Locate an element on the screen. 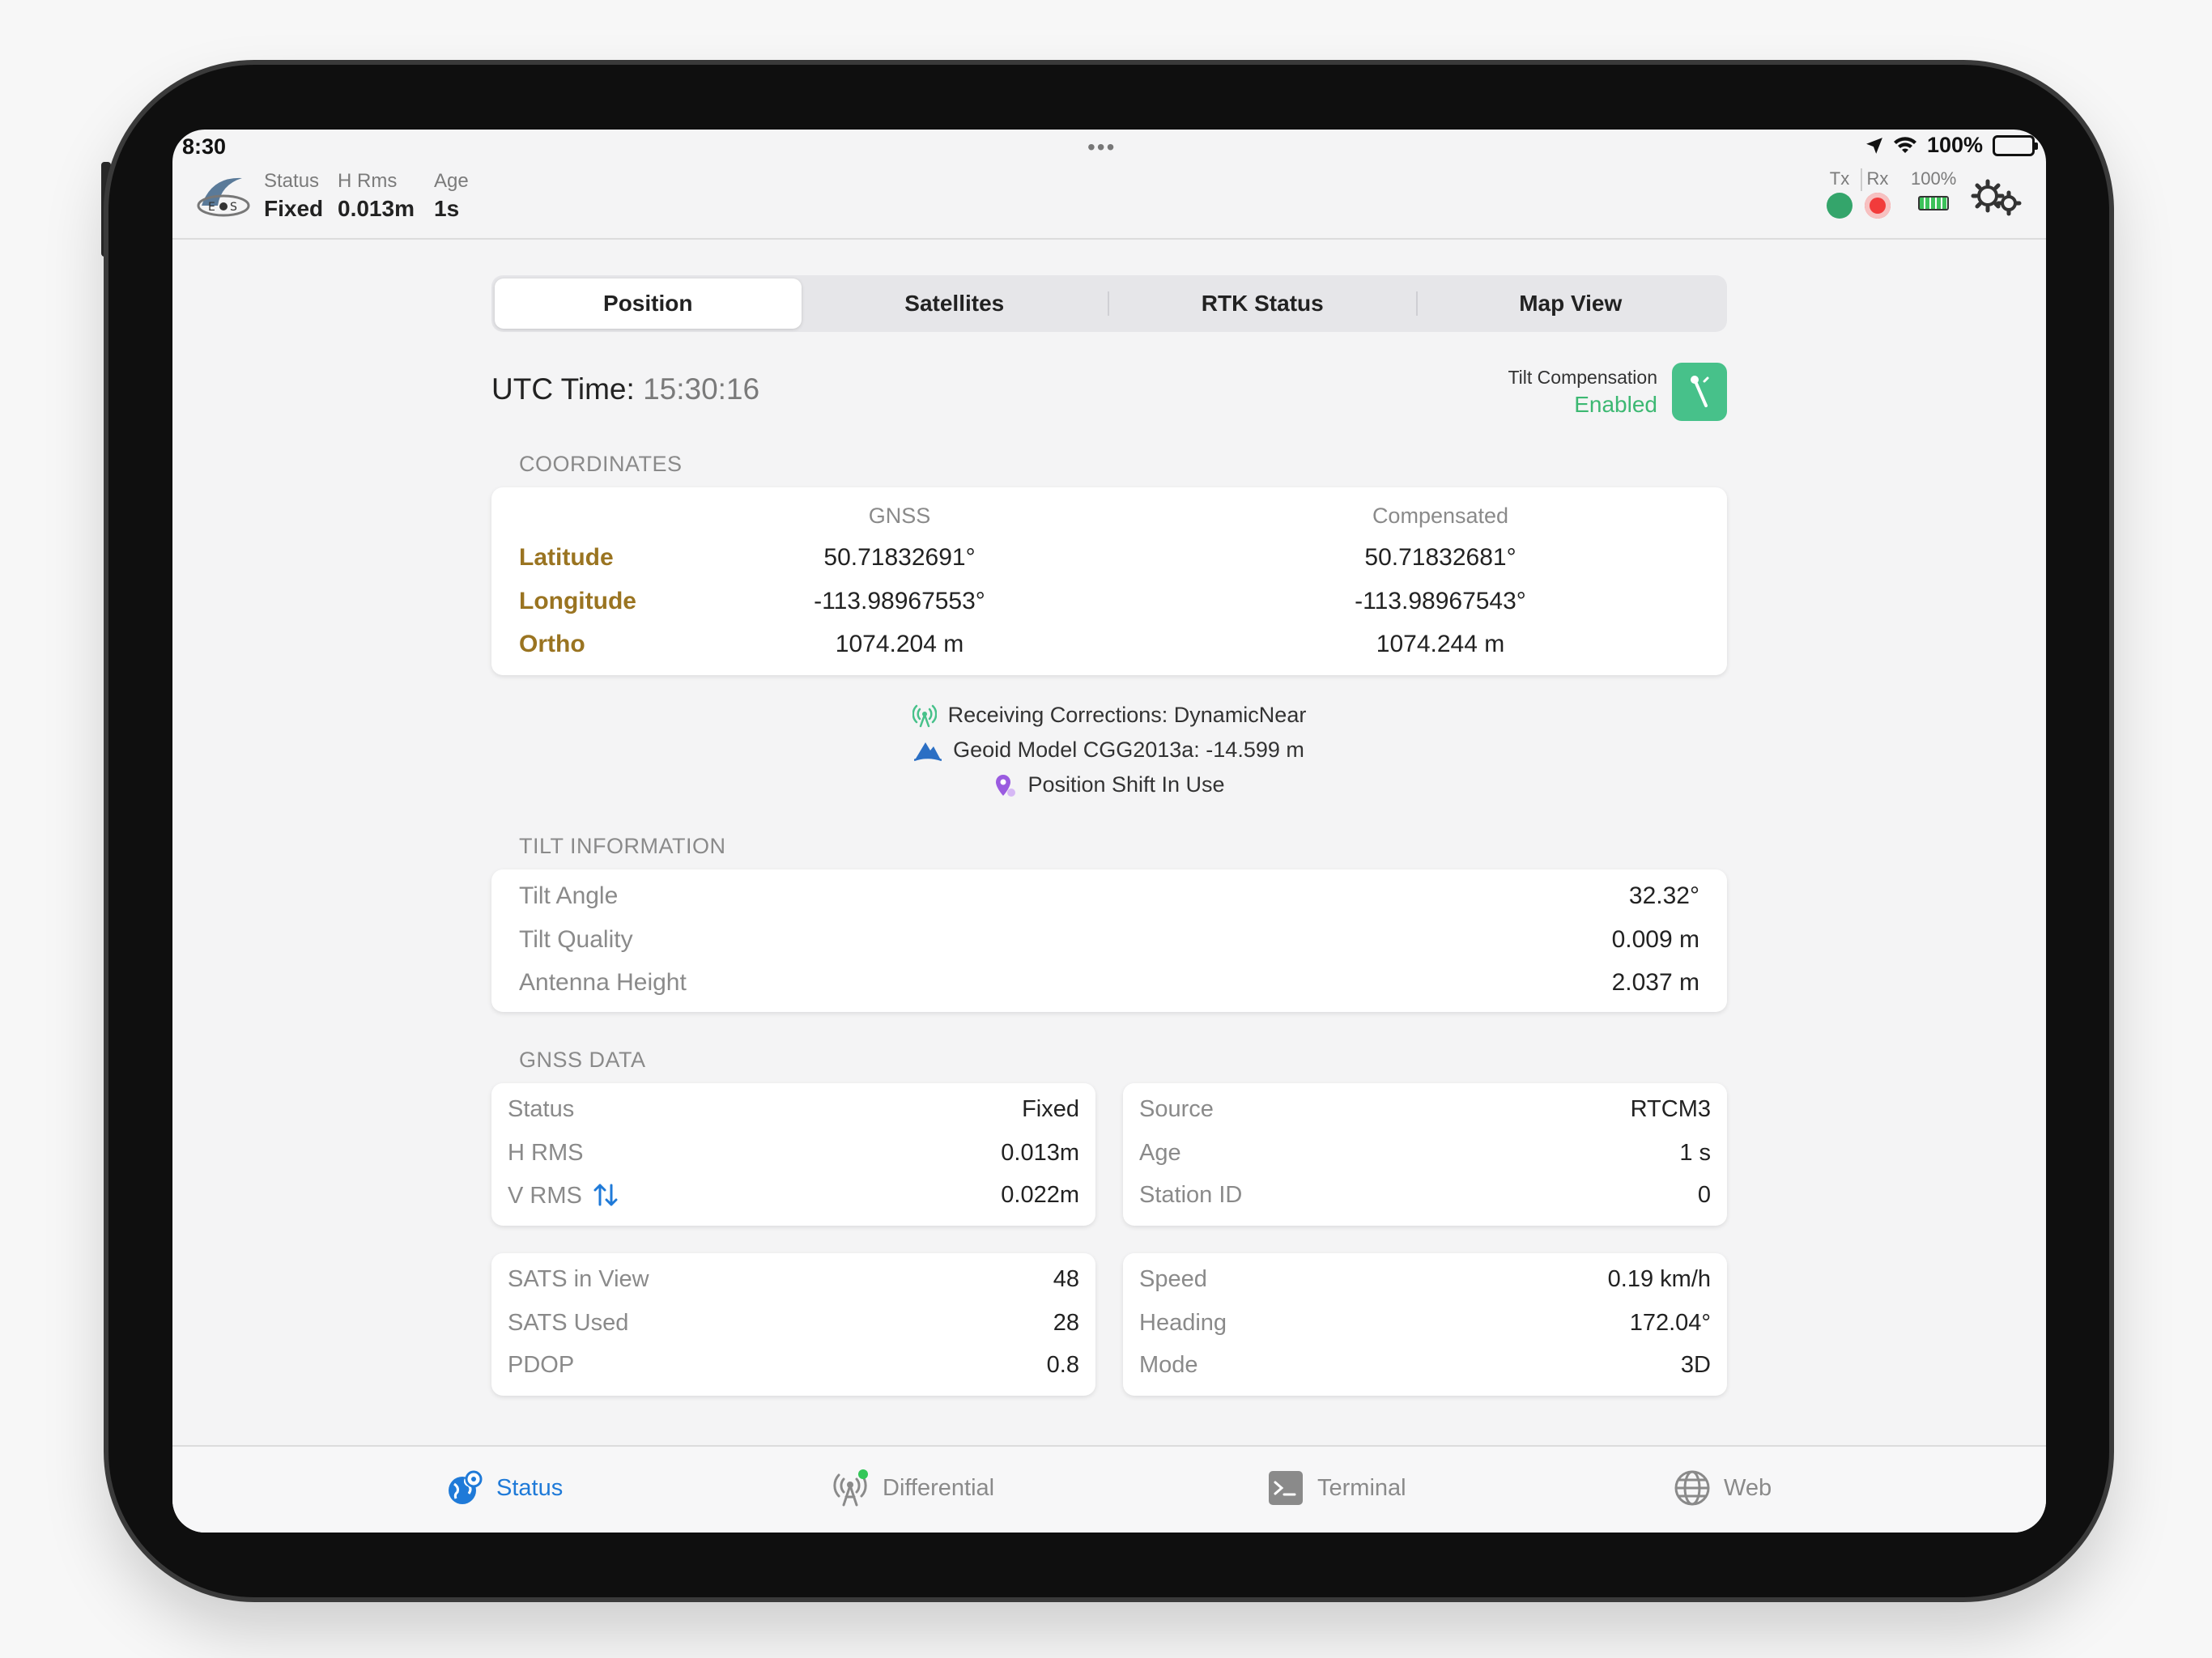 The height and width of the screenshot is (1658, 2212). antenna-icon is located at coordinates (851, 1488).